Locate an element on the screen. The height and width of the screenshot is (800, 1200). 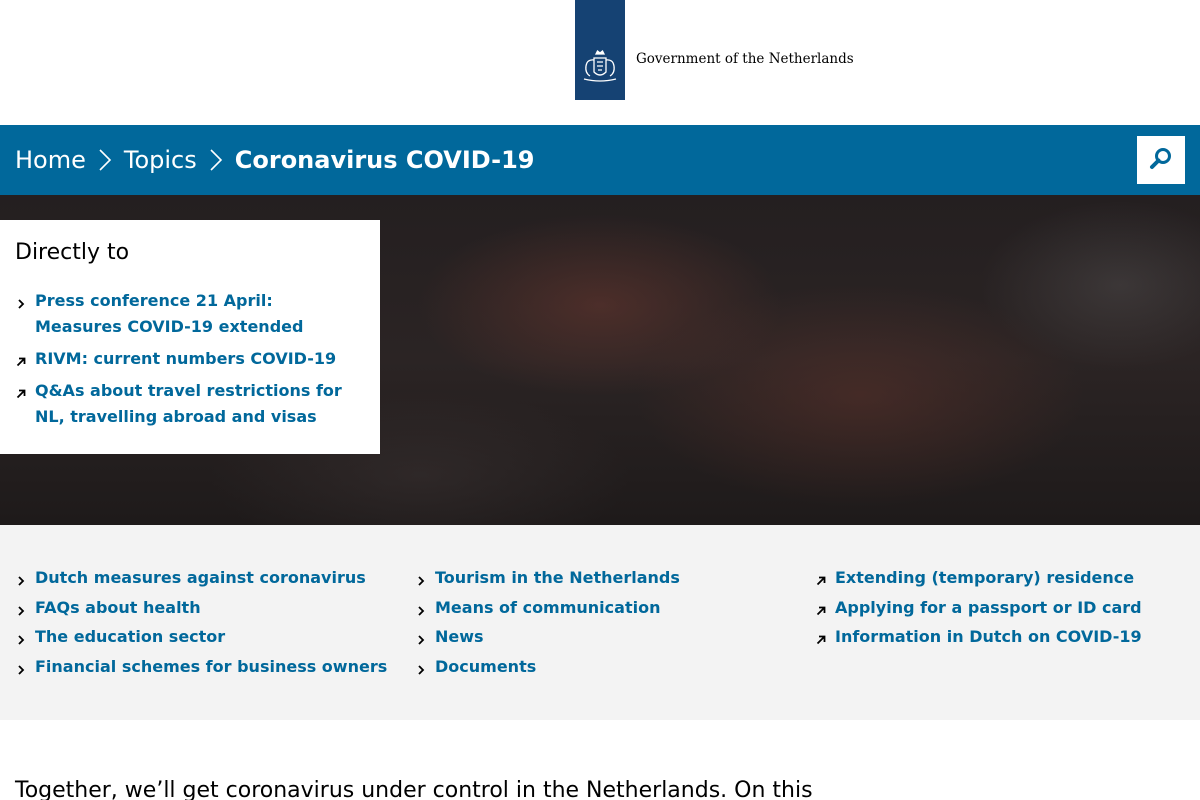
list-item: Financial schemes for business owners is located at coordinates (201, 669).